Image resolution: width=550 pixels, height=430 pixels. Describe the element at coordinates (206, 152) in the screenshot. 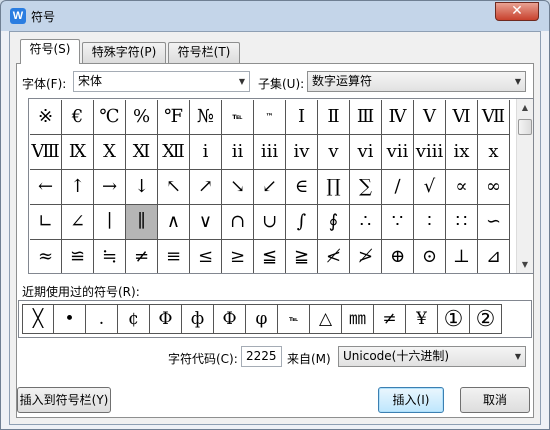

I see `symbol-cell: ⅰ` at that location.